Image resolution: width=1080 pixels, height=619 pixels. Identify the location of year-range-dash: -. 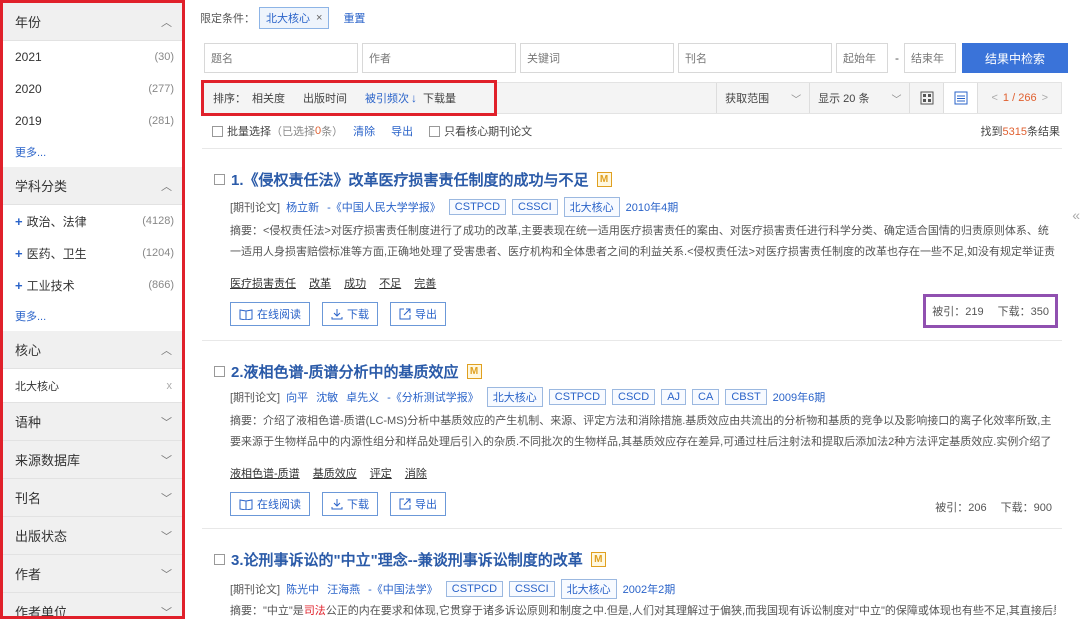
(897, 58).